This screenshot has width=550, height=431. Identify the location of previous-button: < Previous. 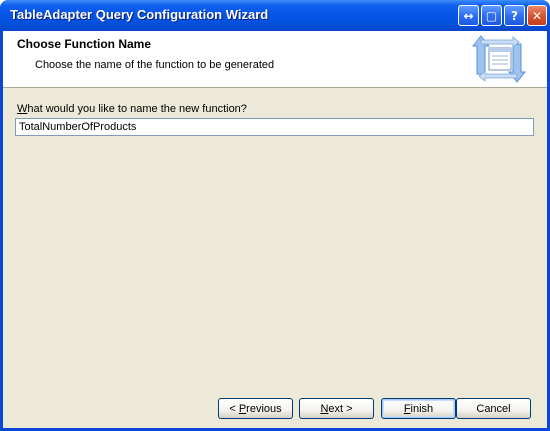
(255, 408).